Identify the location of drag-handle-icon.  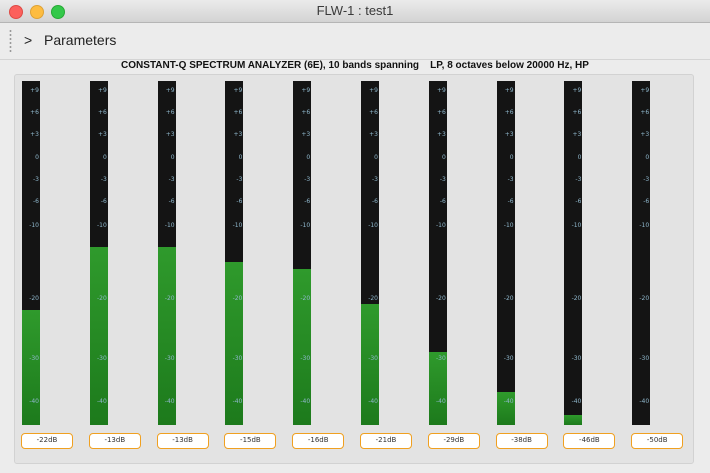
(10, 41).